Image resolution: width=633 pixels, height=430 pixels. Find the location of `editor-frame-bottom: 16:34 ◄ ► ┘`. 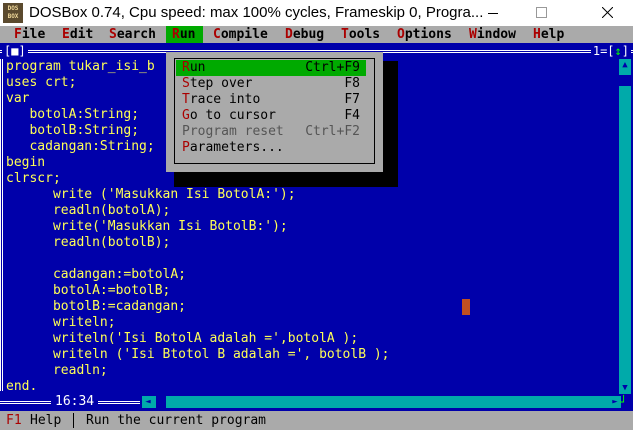

editor-frame-bottom: 16:34 ◄ ► ┘ is located at coordinates (316, 402).